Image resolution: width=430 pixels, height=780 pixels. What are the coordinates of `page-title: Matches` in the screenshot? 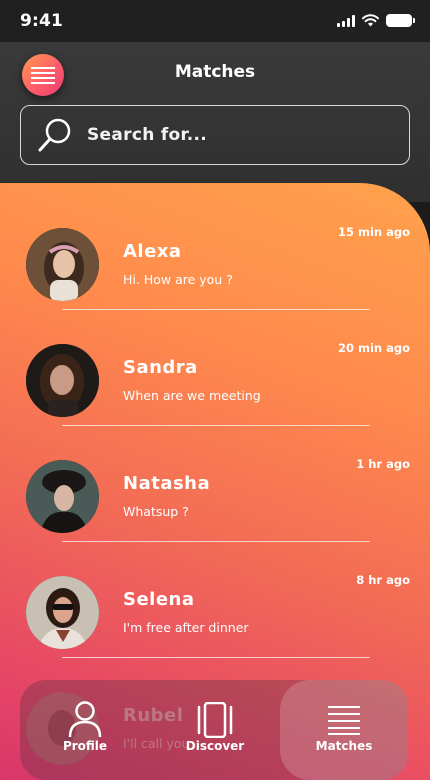 It's located at (215, 72).